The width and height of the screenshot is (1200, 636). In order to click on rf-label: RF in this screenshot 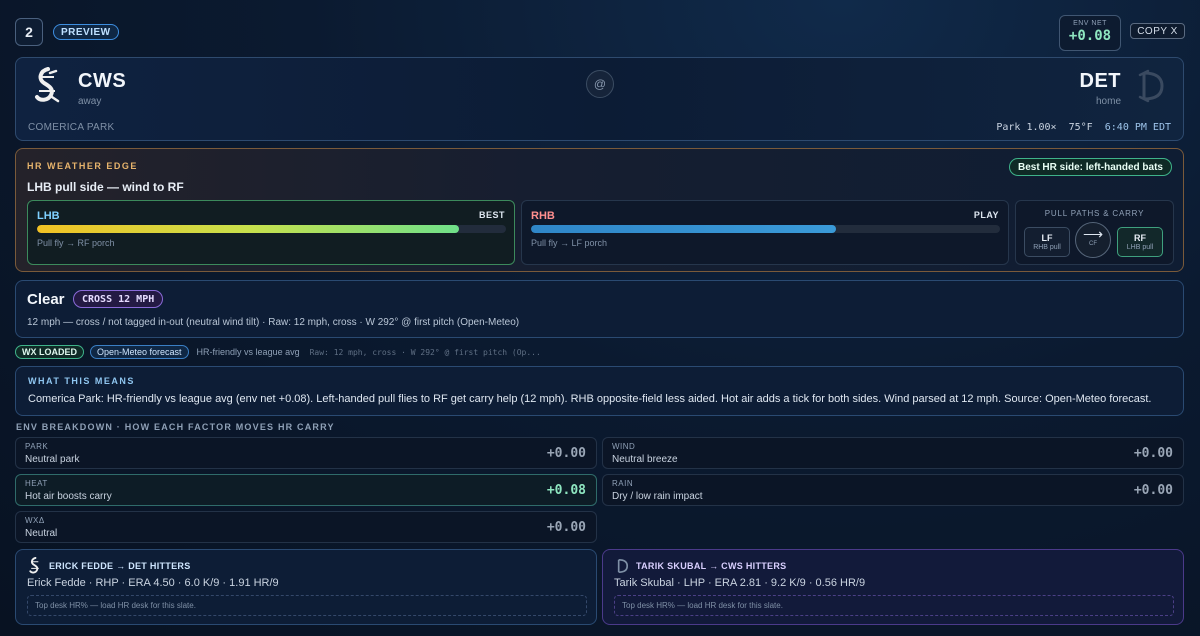, I will do `click(1140, 238)`.